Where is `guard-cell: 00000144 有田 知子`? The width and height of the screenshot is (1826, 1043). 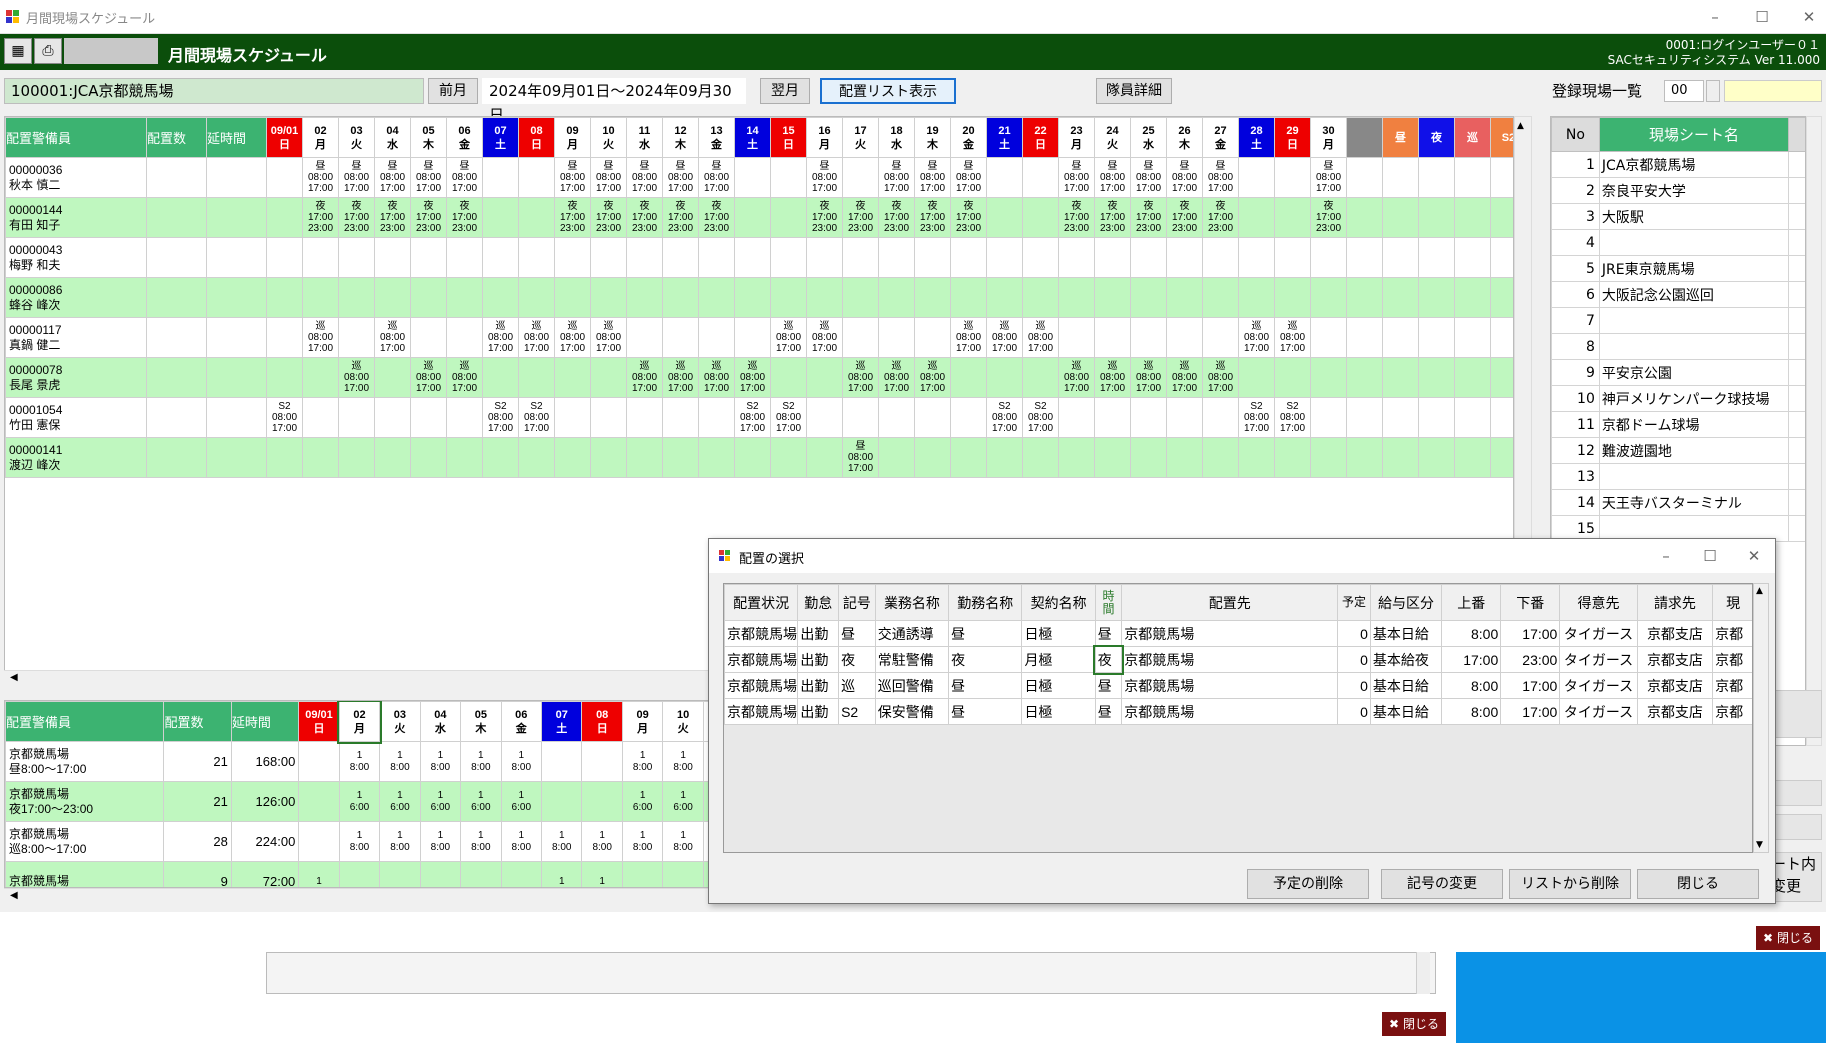
guard-cell: 00000144 有田 知子 is located at coordinates (76, 217).